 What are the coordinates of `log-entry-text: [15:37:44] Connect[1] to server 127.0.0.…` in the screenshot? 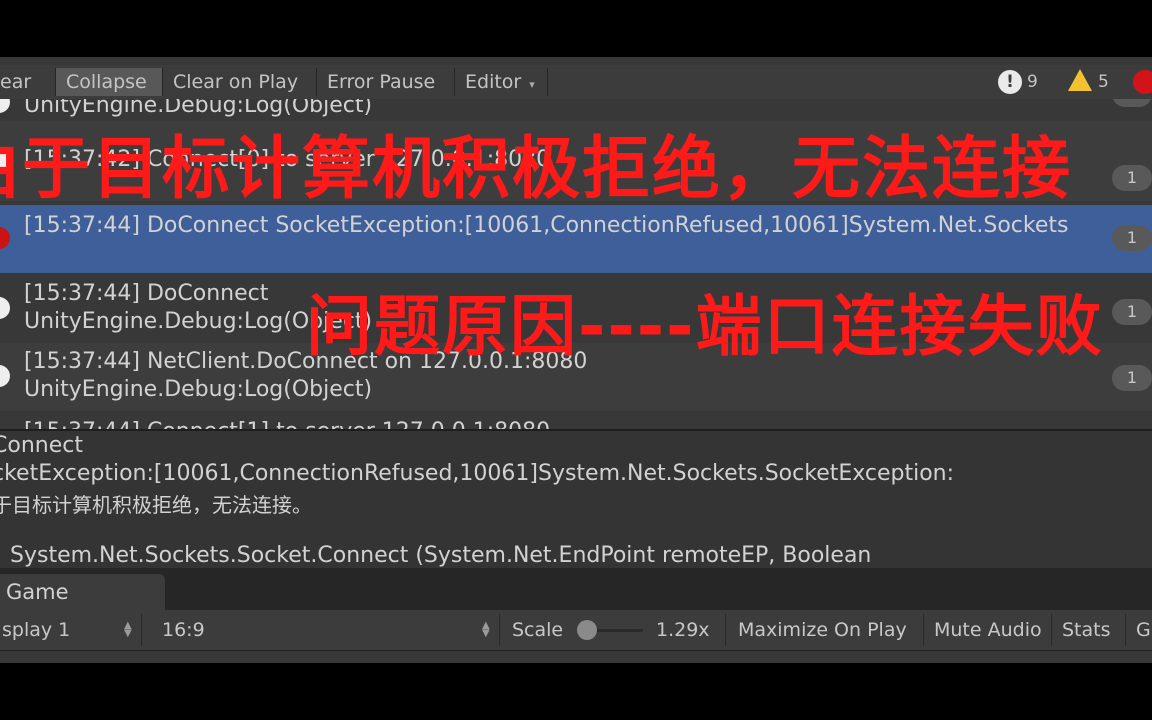 It's located at (287, 424).